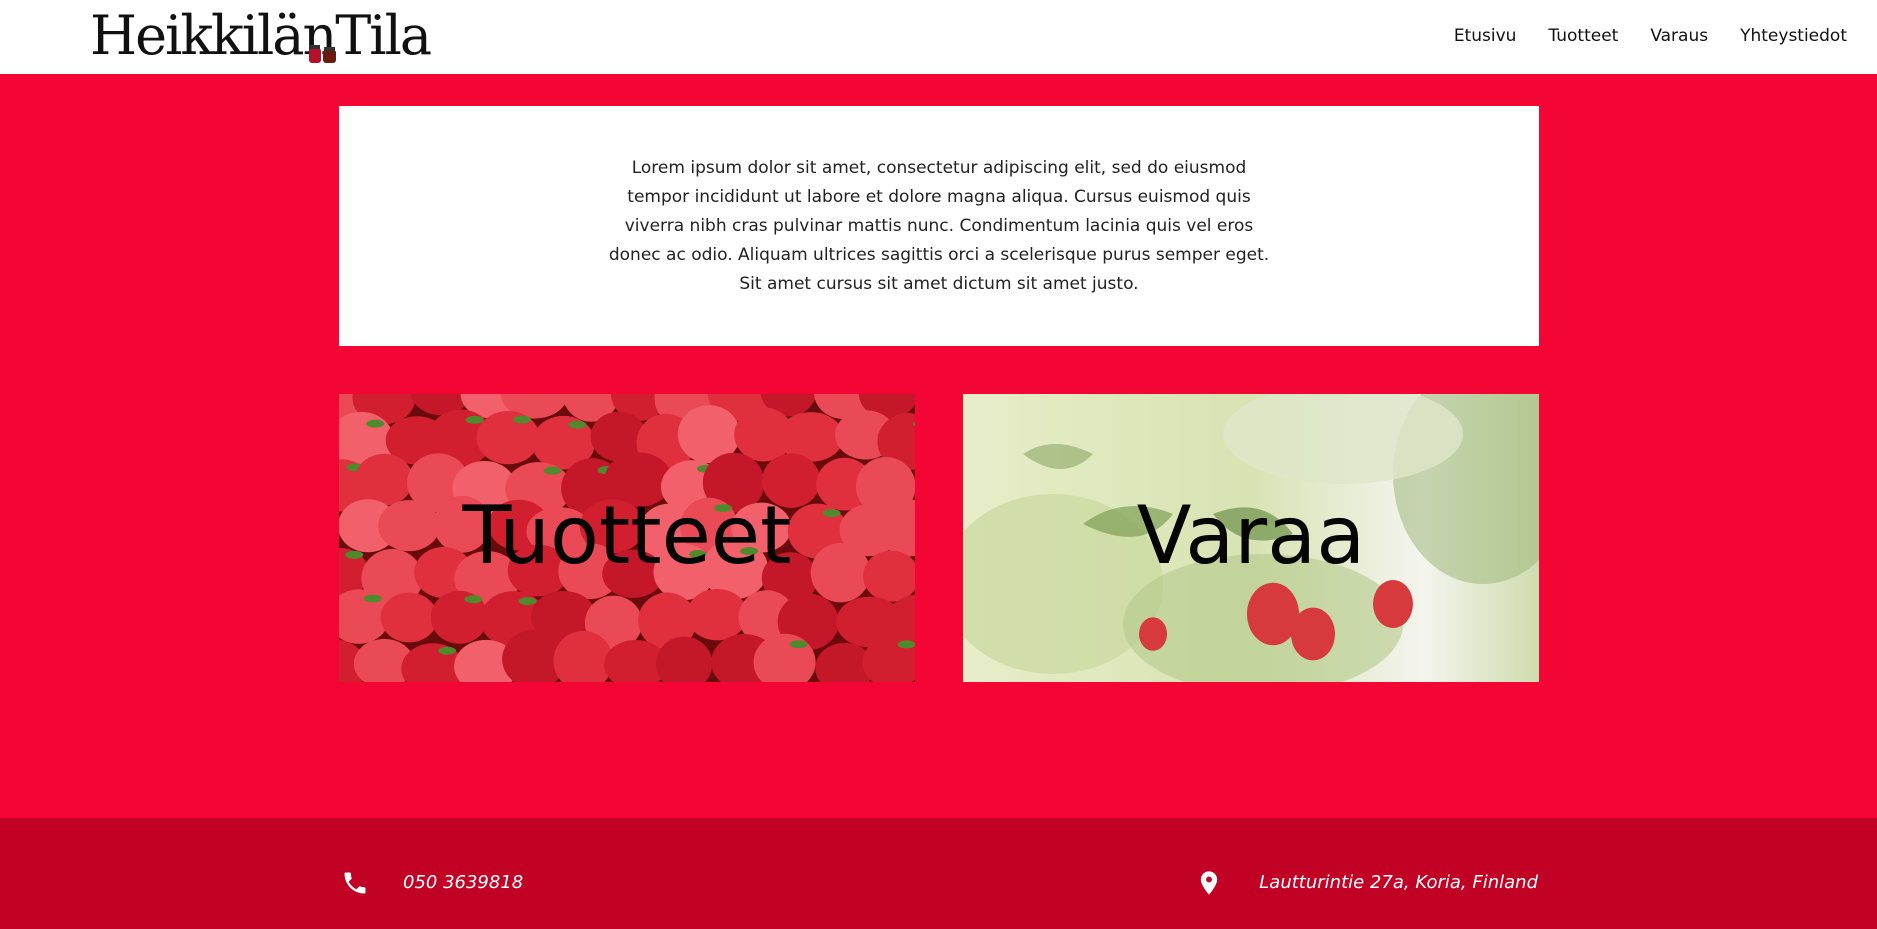 The image size is (1877, 929). I want to click on products-card: Tuotteet, so click(627, 538).